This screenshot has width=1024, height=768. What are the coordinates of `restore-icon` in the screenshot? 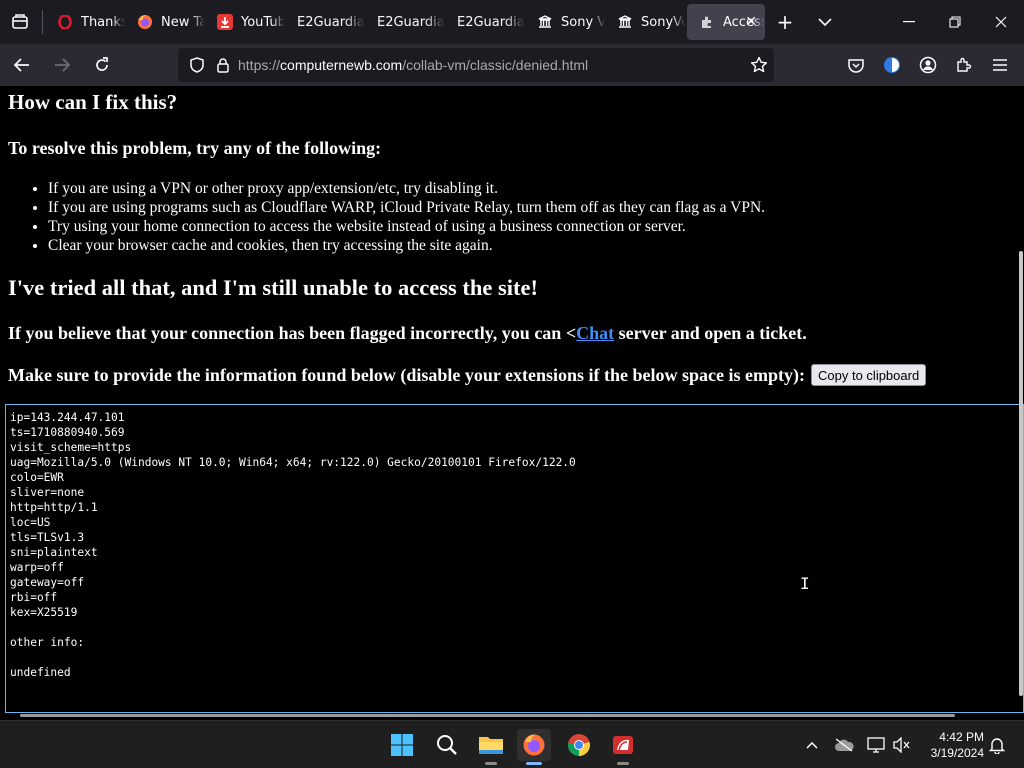 It's located at (955, 22).